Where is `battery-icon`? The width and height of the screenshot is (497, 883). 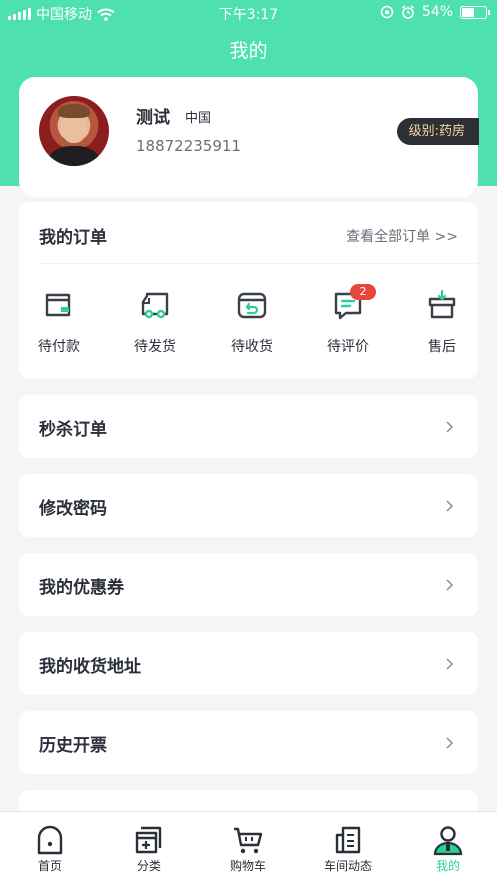
battery-icon is located at coordinates (475, 12).